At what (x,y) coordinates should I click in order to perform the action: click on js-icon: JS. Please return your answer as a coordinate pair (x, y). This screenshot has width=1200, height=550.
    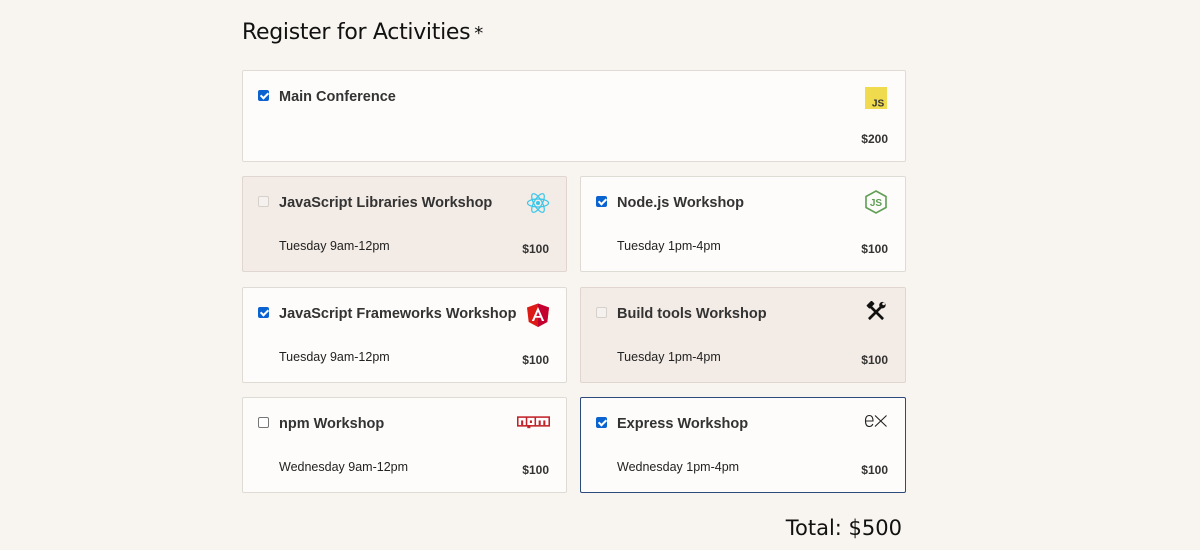
    Looking at the image, I should click on (876, 98).